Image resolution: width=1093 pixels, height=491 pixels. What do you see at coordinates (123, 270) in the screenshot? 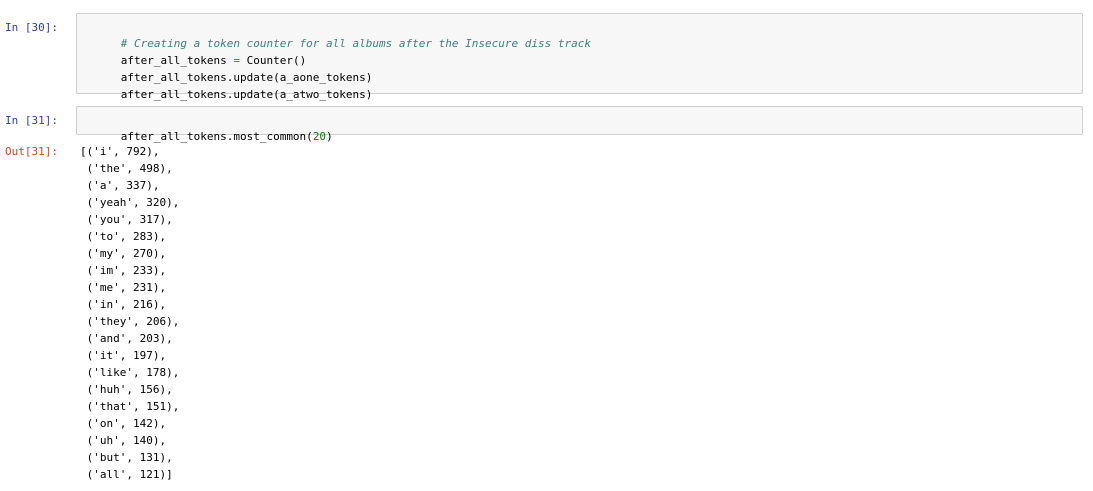
I see `output-line: ('im', 233),` at bounding box center [123, 270].